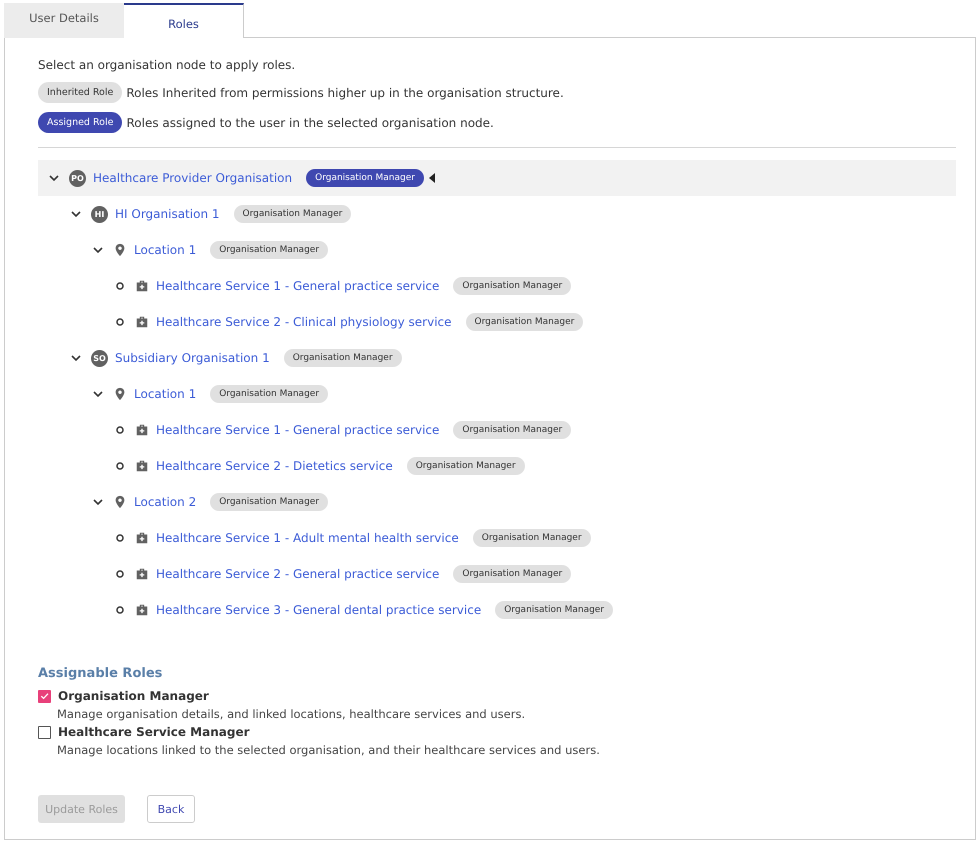 Image resolution: width=980 pixels, height=844 pixels. Describe the element at coordinates (497, 358) in the screenshot. I see `tree-row: SO Subsidiary Organisation 1 Organisation Manager` at that location.